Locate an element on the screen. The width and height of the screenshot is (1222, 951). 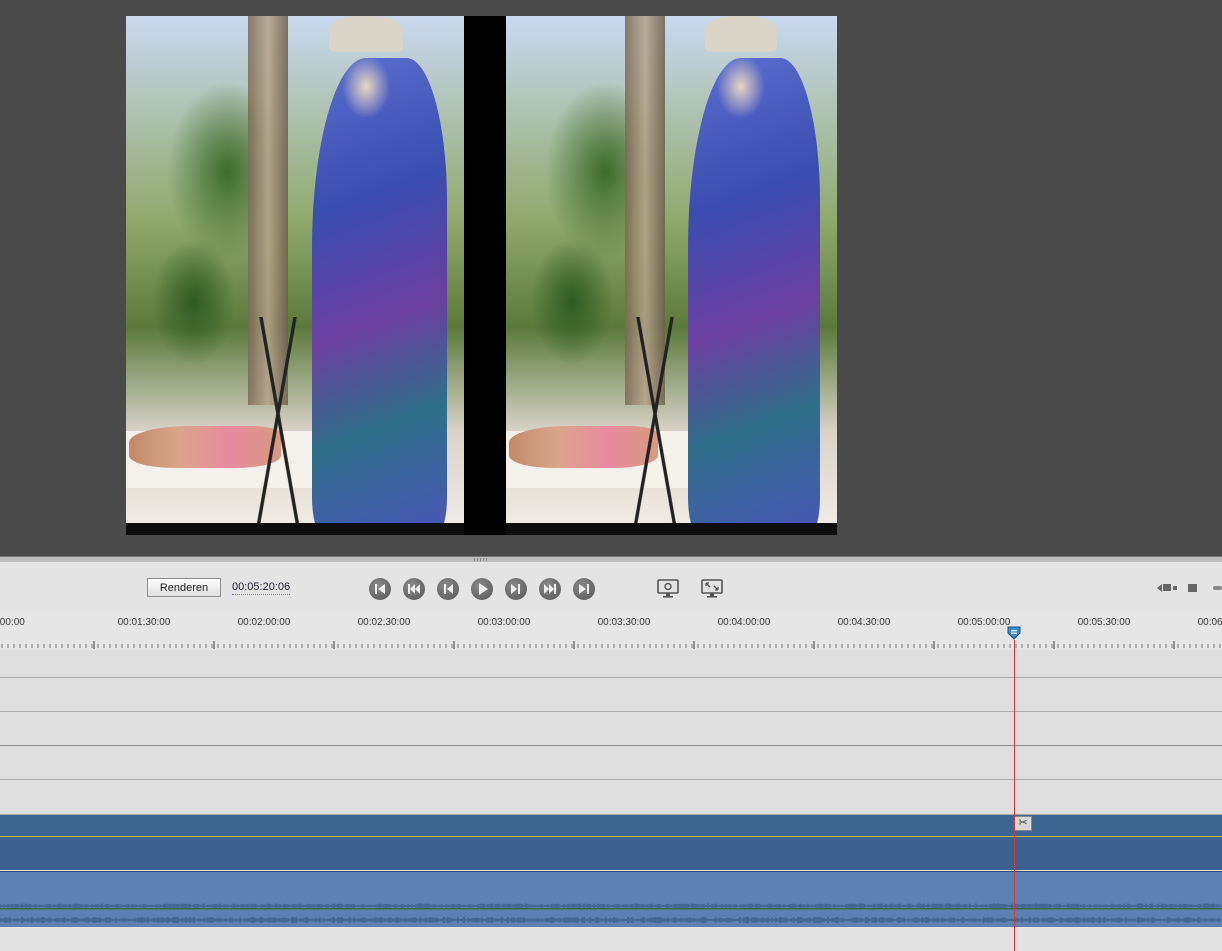
clip-header is located at coordinates (611, 826).